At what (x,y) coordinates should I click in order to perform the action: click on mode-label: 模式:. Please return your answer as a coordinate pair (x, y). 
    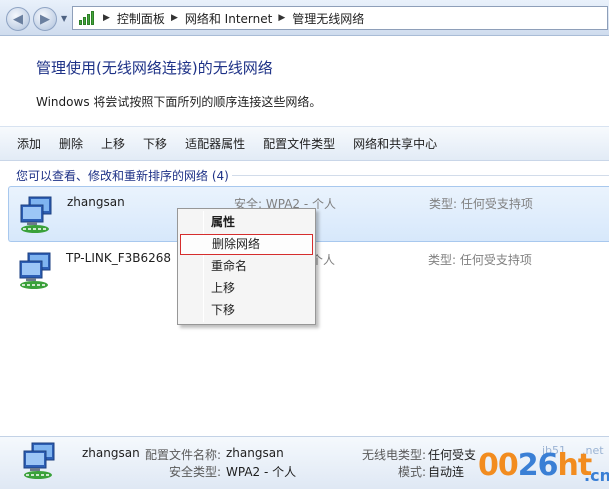
    Looking at the image, I should click on (412, 472).